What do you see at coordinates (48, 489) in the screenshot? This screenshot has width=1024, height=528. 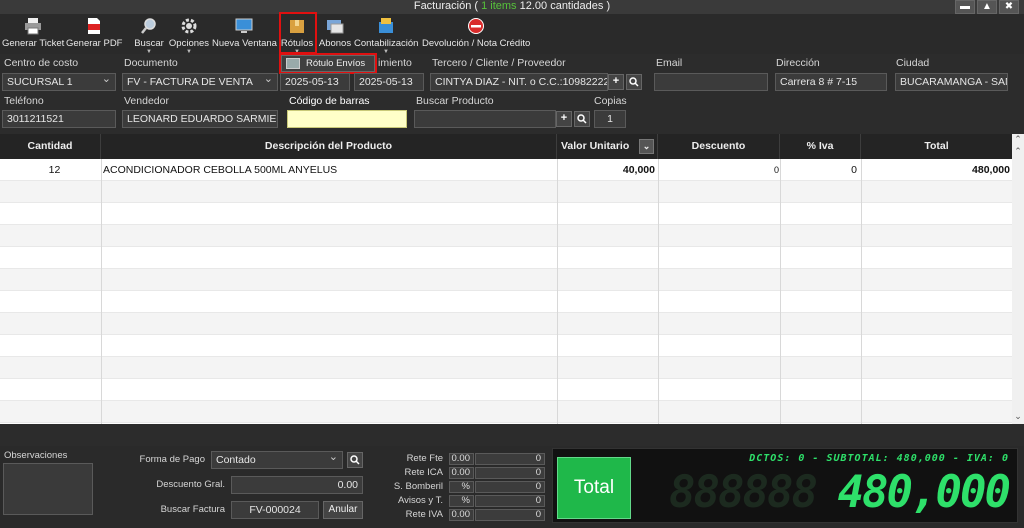 I see `observaciones-textarea` at bounding box center [48, 489].